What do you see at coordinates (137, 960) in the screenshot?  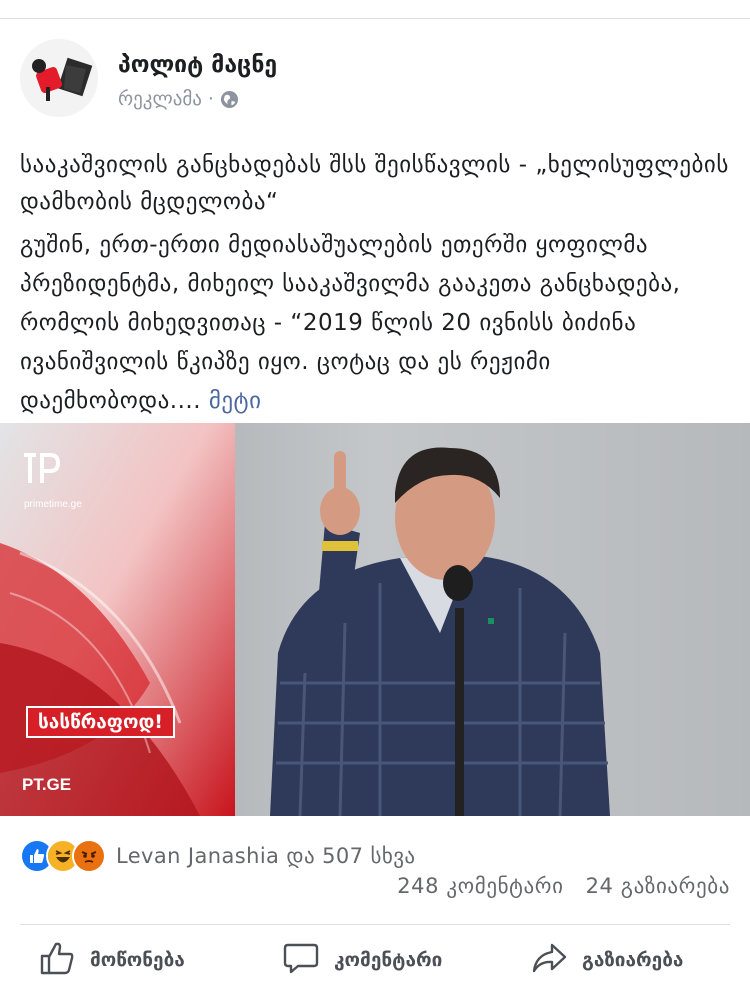 I see `like-label: მოწონება` at bounding box center [137, 960].